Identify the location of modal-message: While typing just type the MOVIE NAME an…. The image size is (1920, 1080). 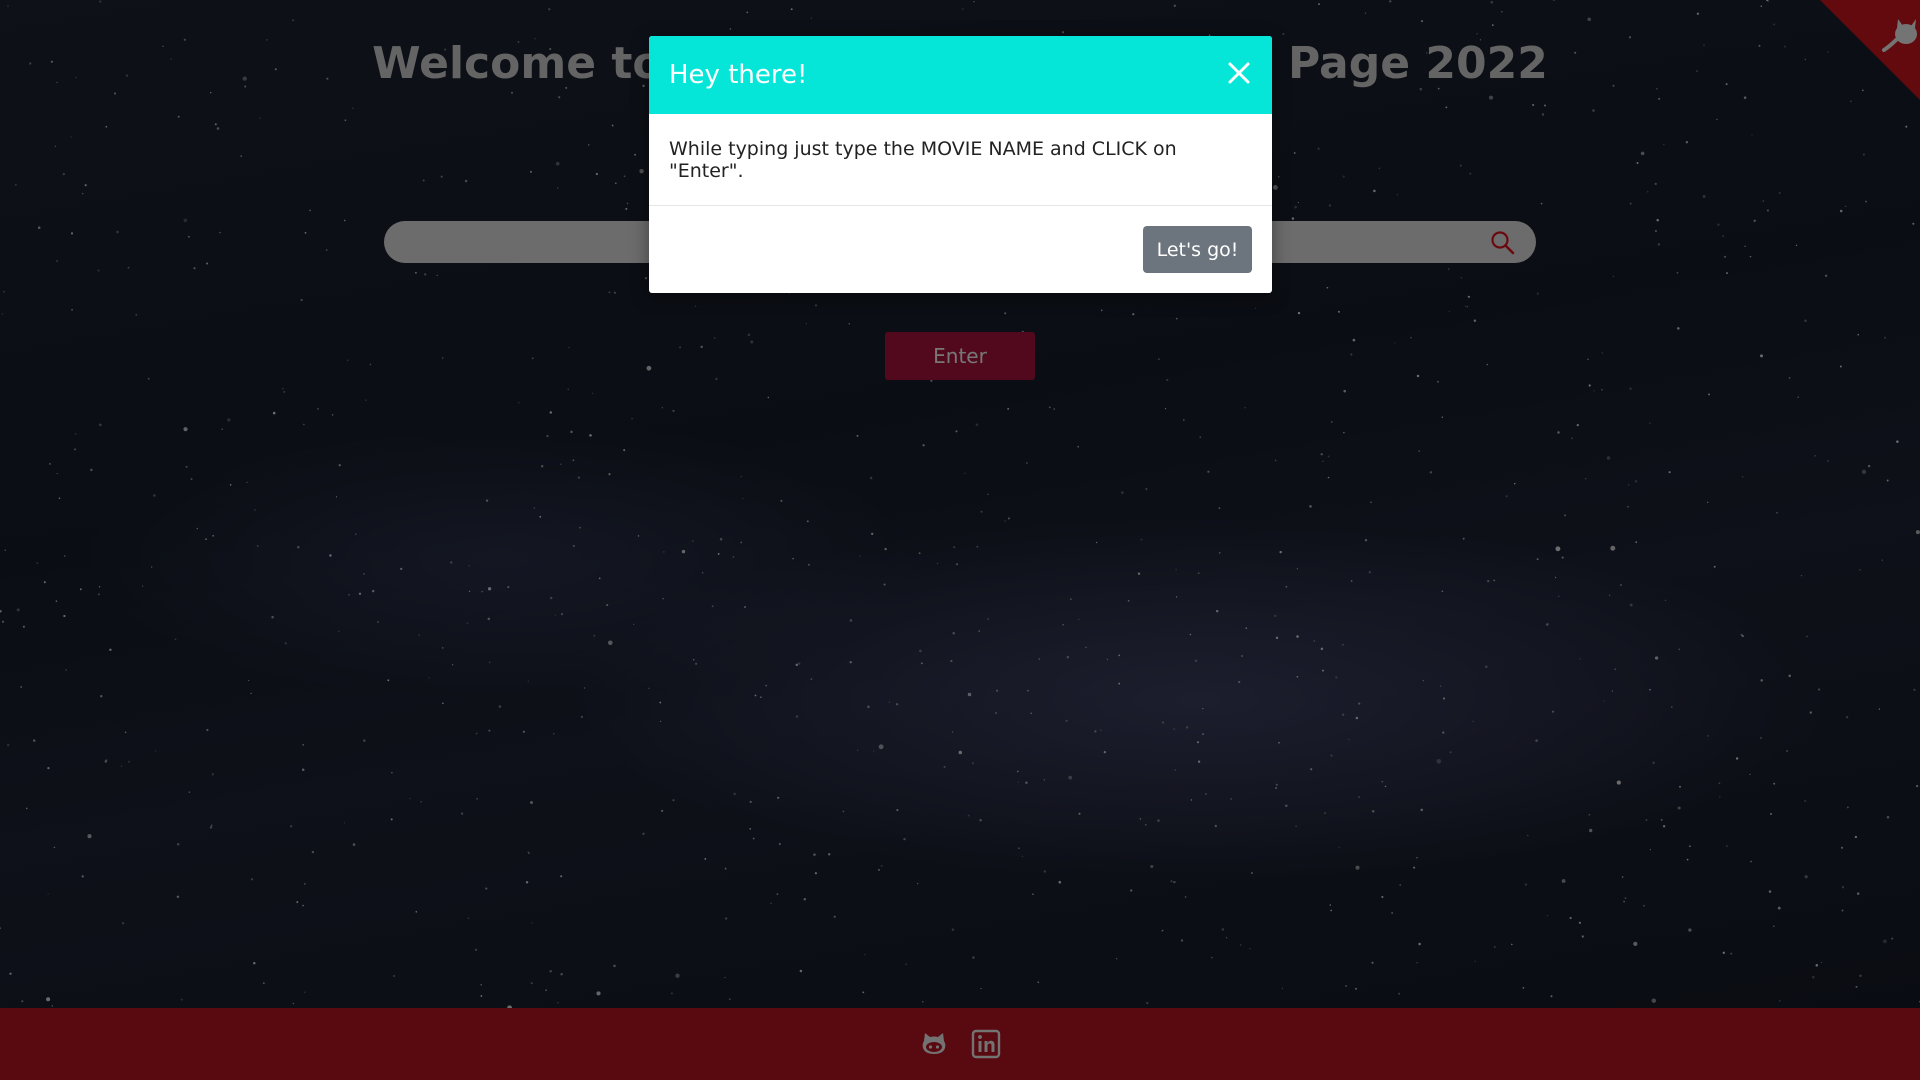
(923, 160).